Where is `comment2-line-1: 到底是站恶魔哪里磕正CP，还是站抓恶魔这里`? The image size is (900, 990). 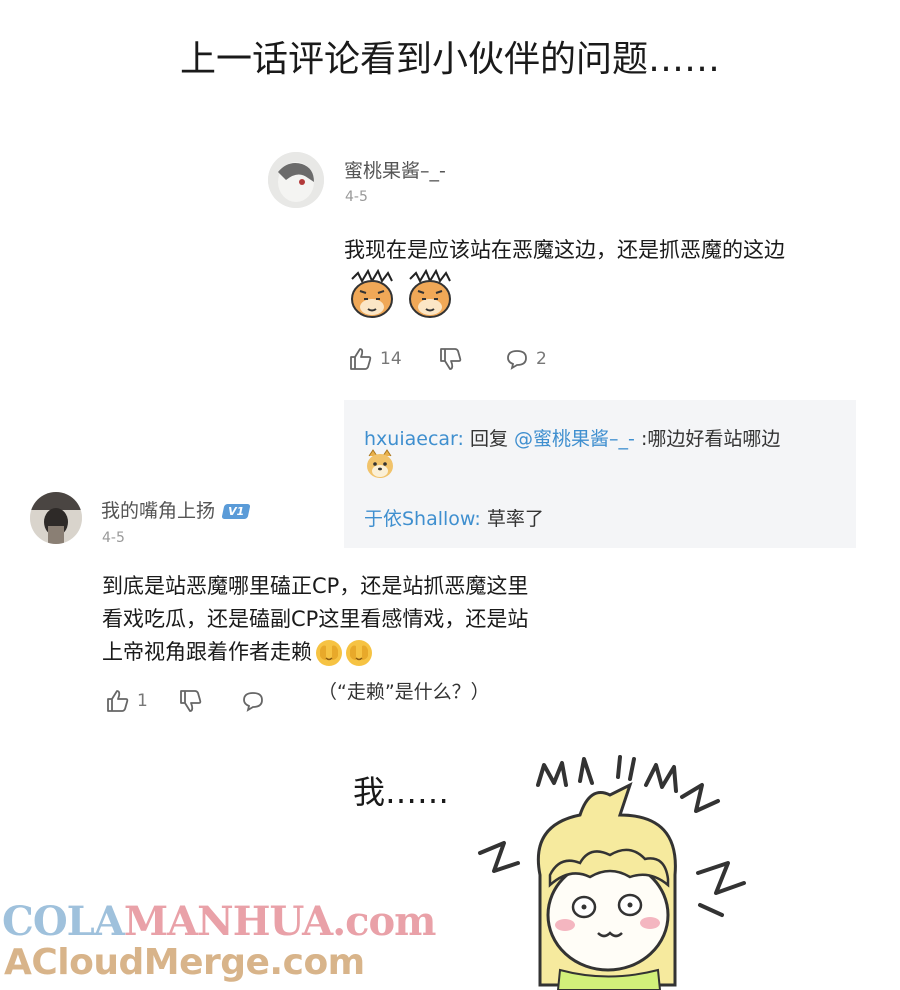
comment2-line-1: 到底是站恶魔哪里磕正CP，还是站抓恶魔这里 is located at coordinates (315, 586).